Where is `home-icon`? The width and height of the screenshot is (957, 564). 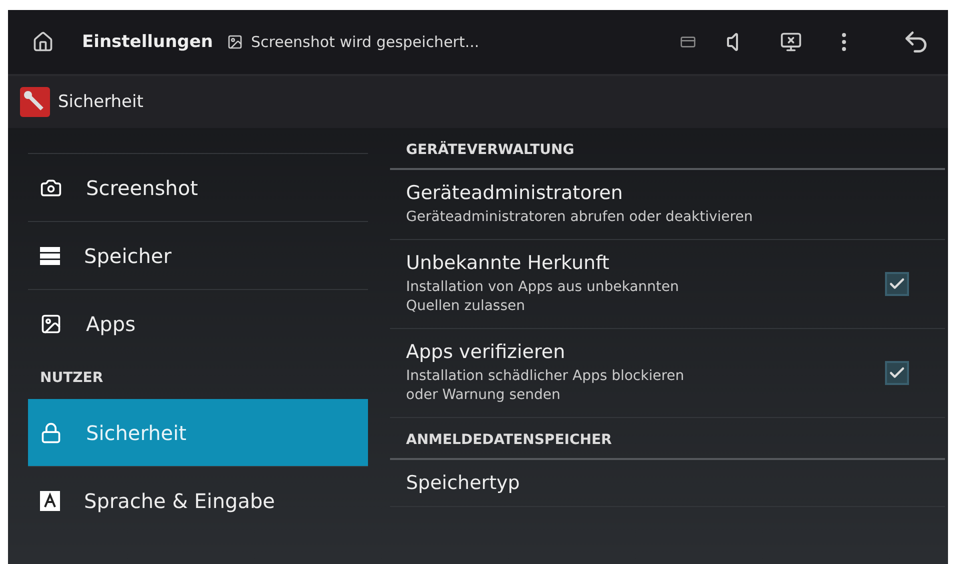 home-icon is located at coordinates (43, 42).